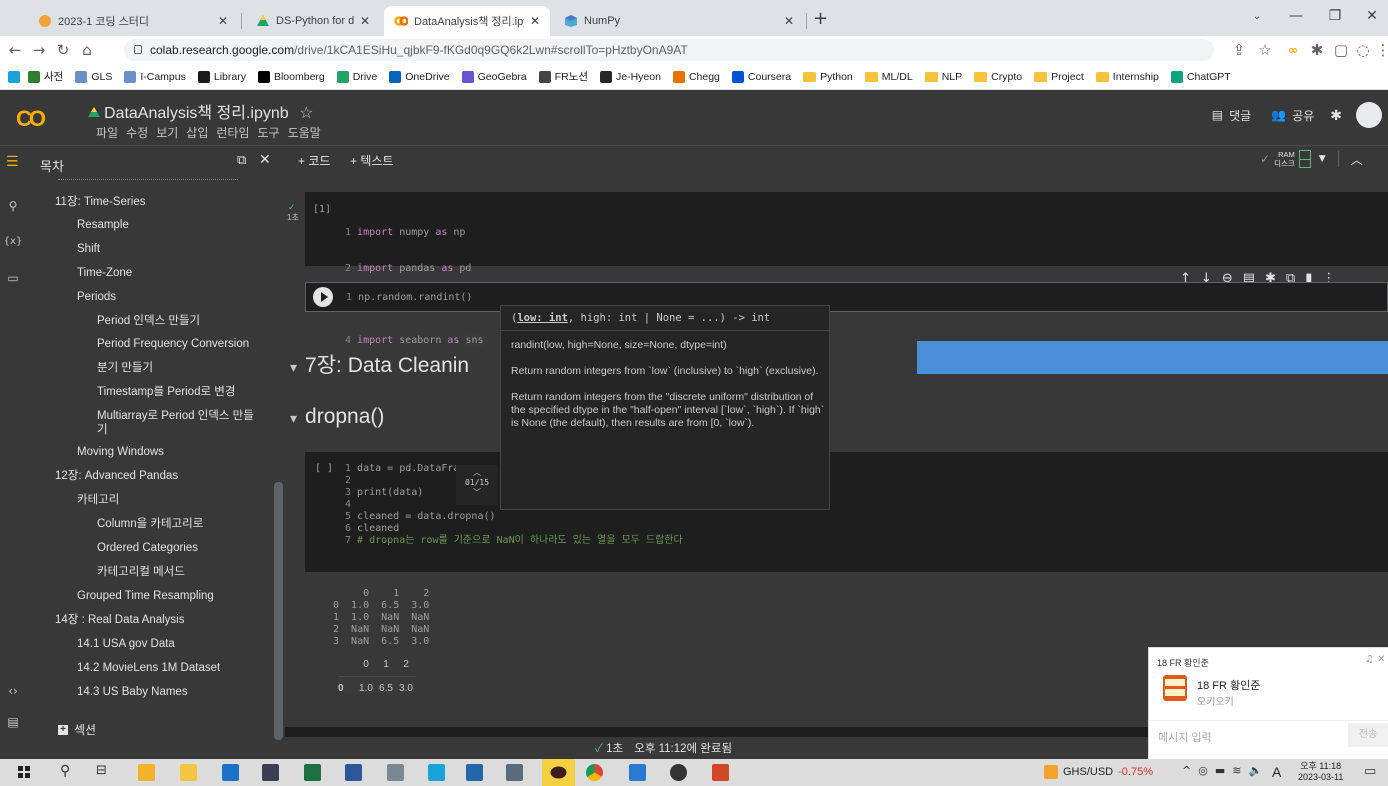 This screenshot has height=786, width=1388. What do you see at coordinates (125, 368) in the screenshot?
I see `toc-item: 분기 만들기` at bounding box center [125, 368].